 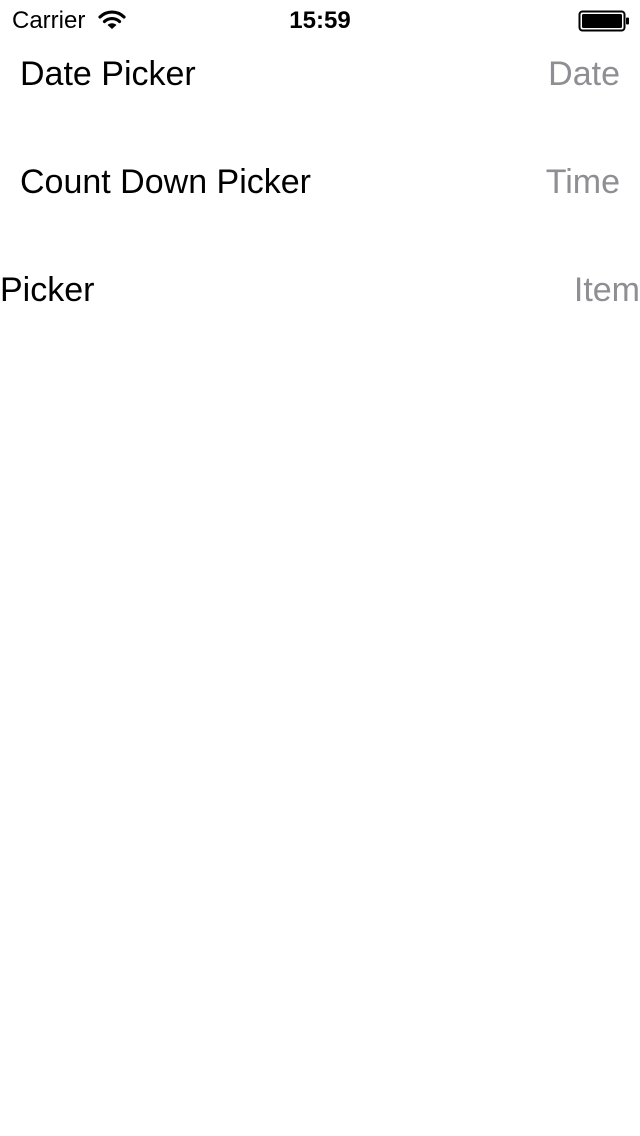 I want to click on table-row-date-picker: Date Picker Date, so click(x=320, y=74).